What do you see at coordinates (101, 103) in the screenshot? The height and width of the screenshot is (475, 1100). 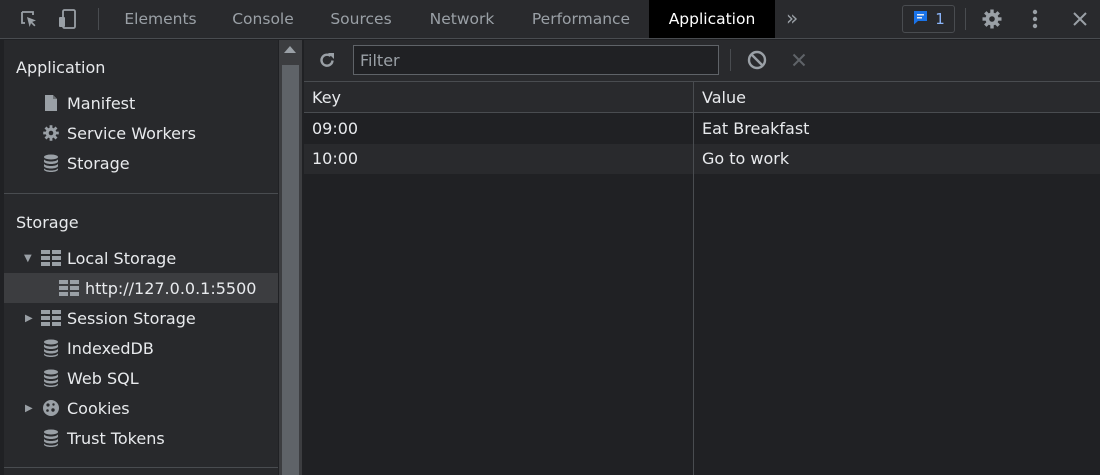 I see `sidebar-item-label: Manifest` at bounding box center [101, 103].